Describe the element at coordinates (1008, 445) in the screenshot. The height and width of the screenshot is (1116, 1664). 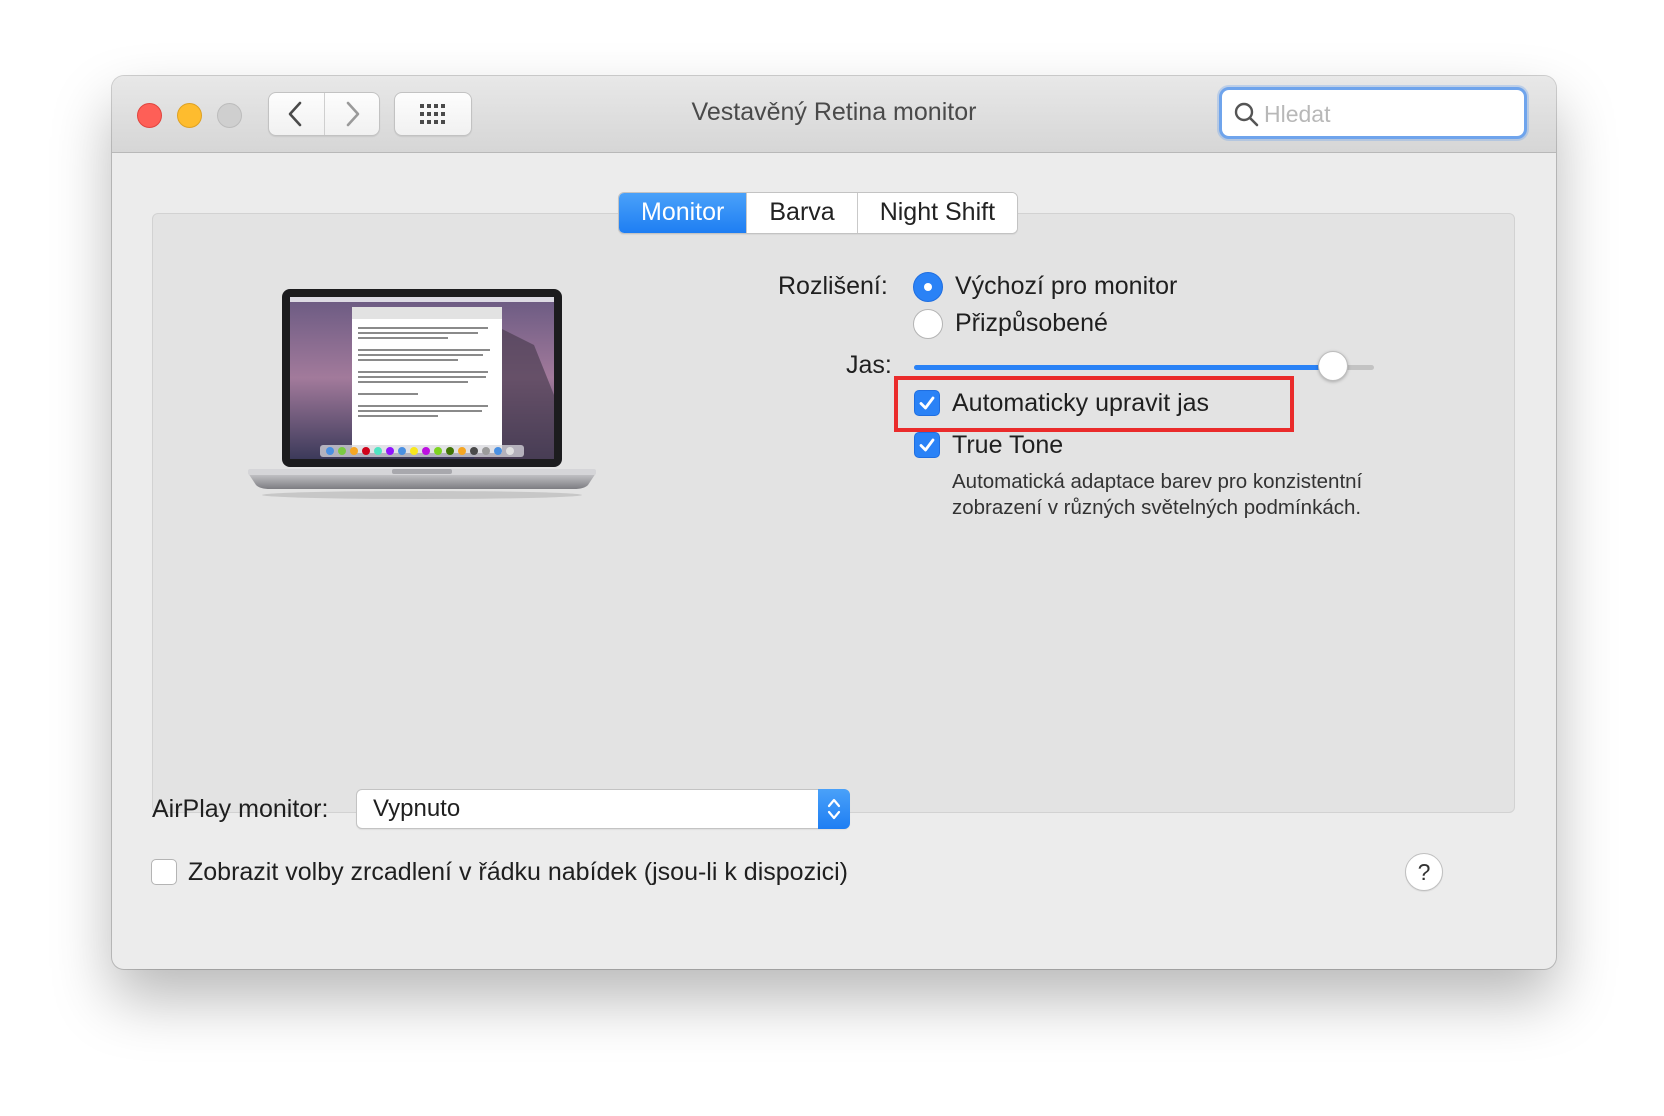
I see `true-tone-label: True Tone` at that location.